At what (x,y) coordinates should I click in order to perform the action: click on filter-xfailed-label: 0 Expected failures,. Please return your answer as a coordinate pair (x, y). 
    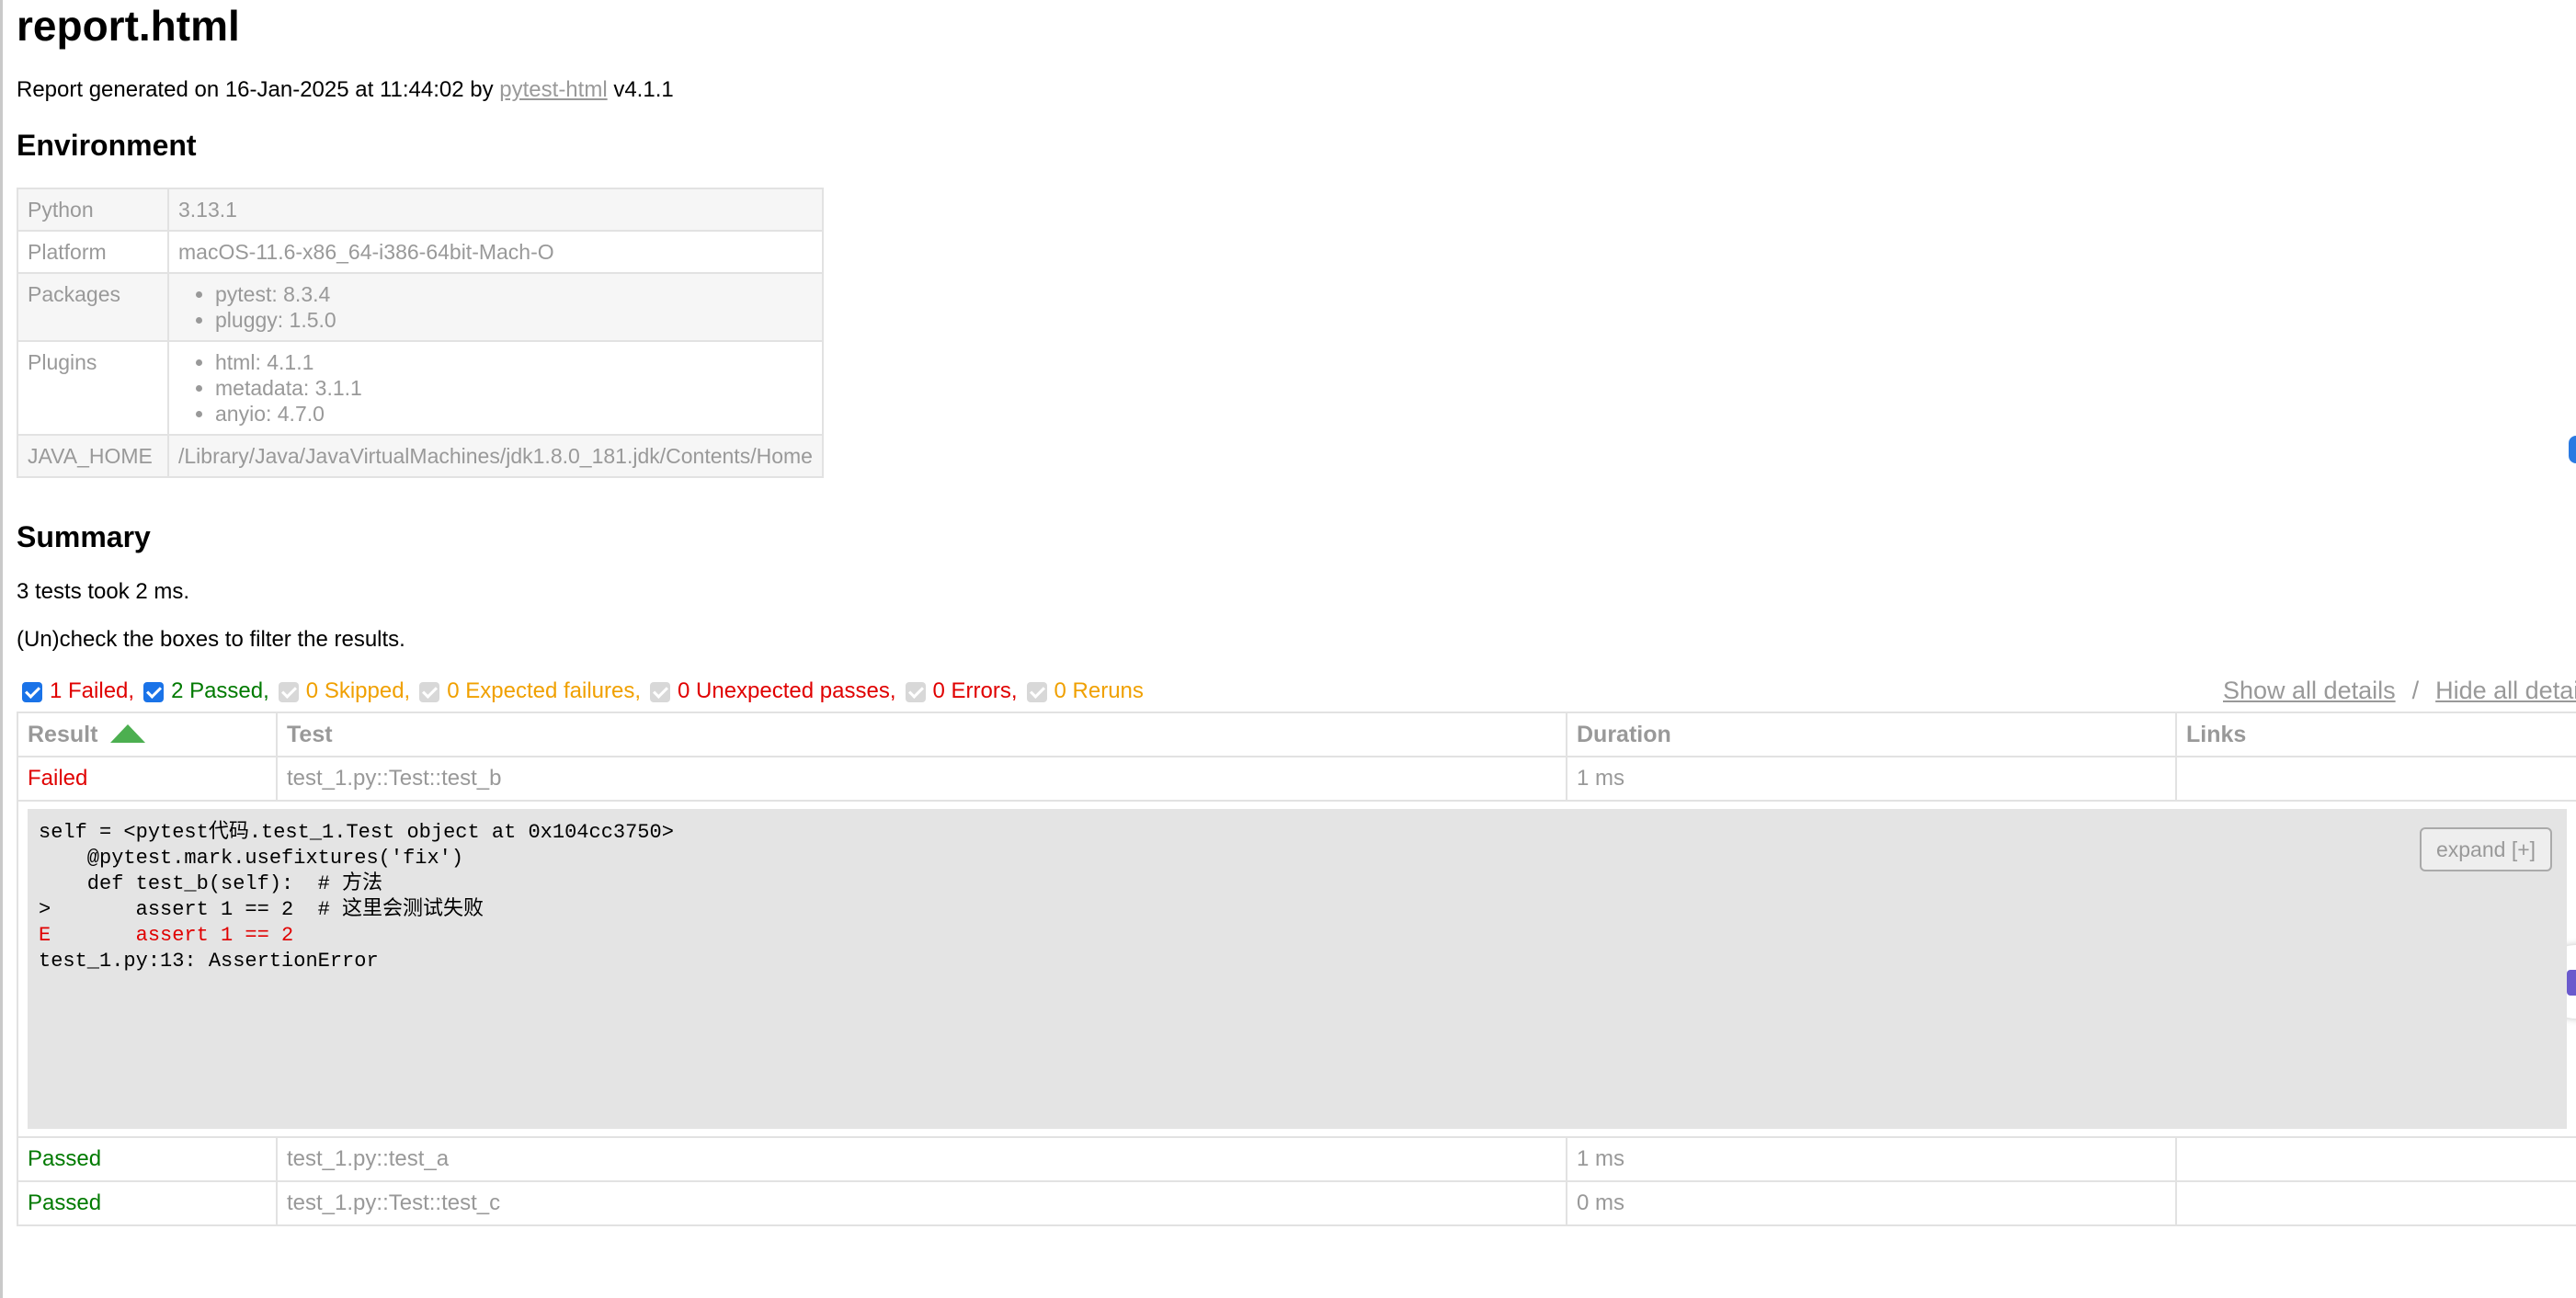
    Looking at the image, I should click on (544, 690).